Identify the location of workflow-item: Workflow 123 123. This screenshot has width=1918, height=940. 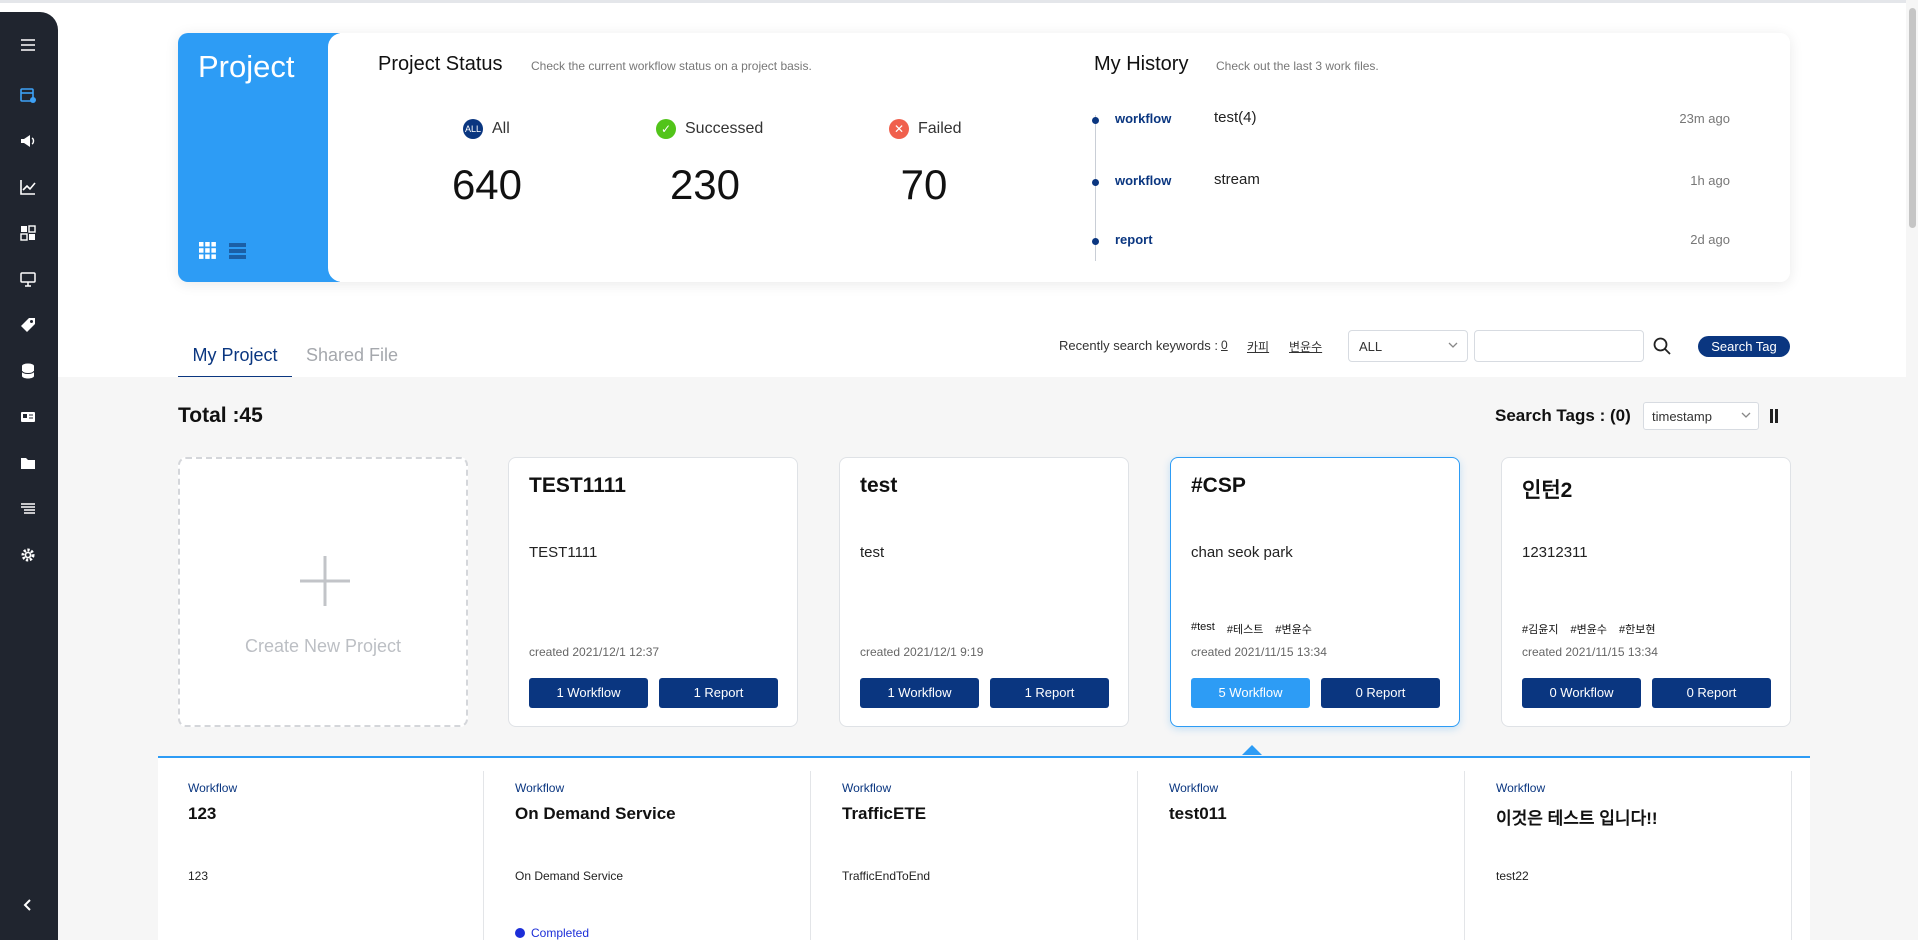
(321, 855).